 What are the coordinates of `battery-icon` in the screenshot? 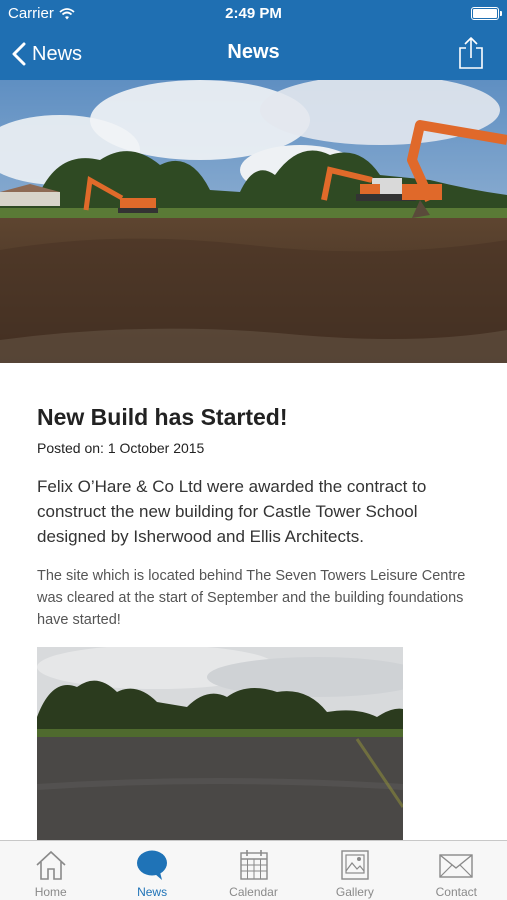 It's located at (486, 13).